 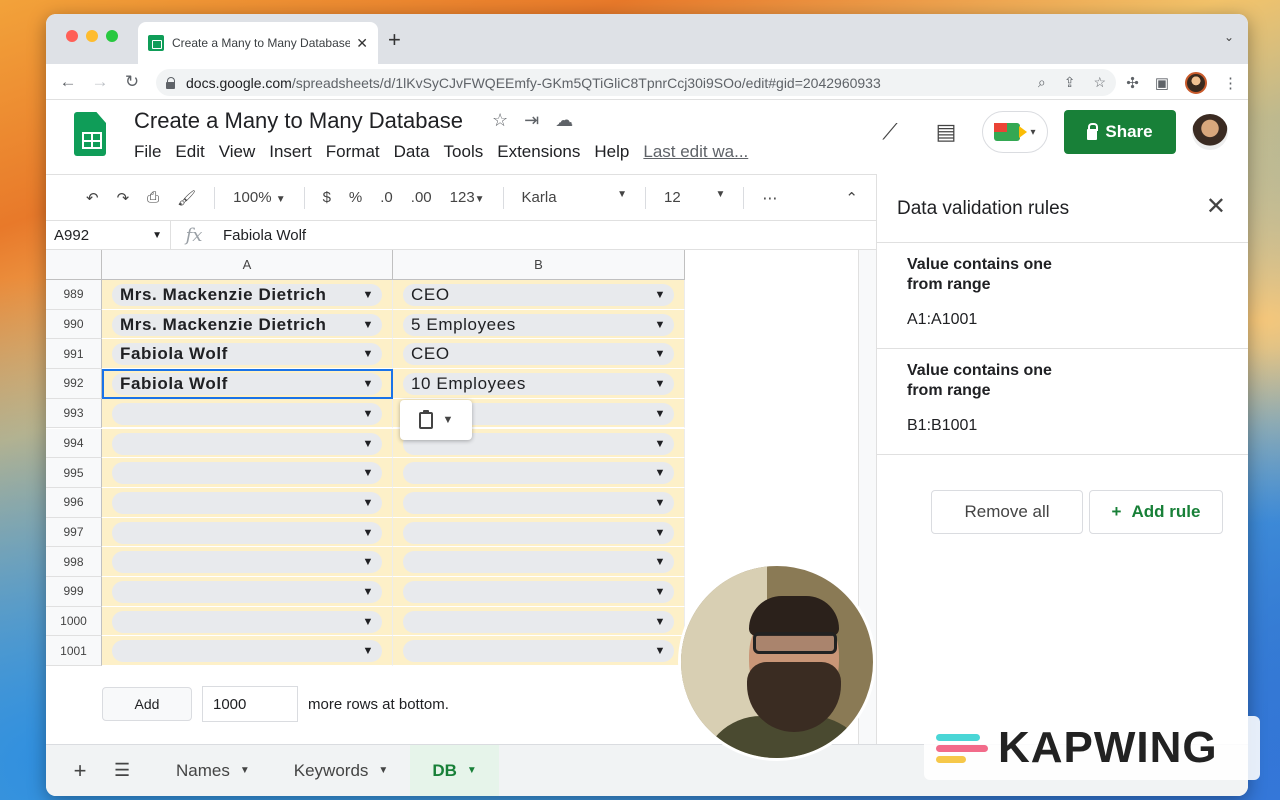 What do you see at coordinates (68, 82) in the screenshot?
I see `back-arrow-icon: ←` at bounding box center [68, 82].